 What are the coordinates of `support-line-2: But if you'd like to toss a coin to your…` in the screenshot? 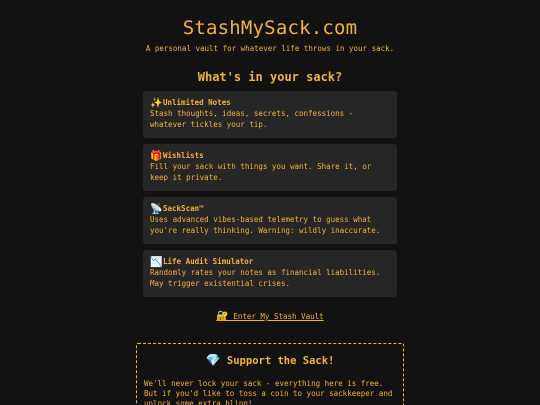 It's located at (268, 397).